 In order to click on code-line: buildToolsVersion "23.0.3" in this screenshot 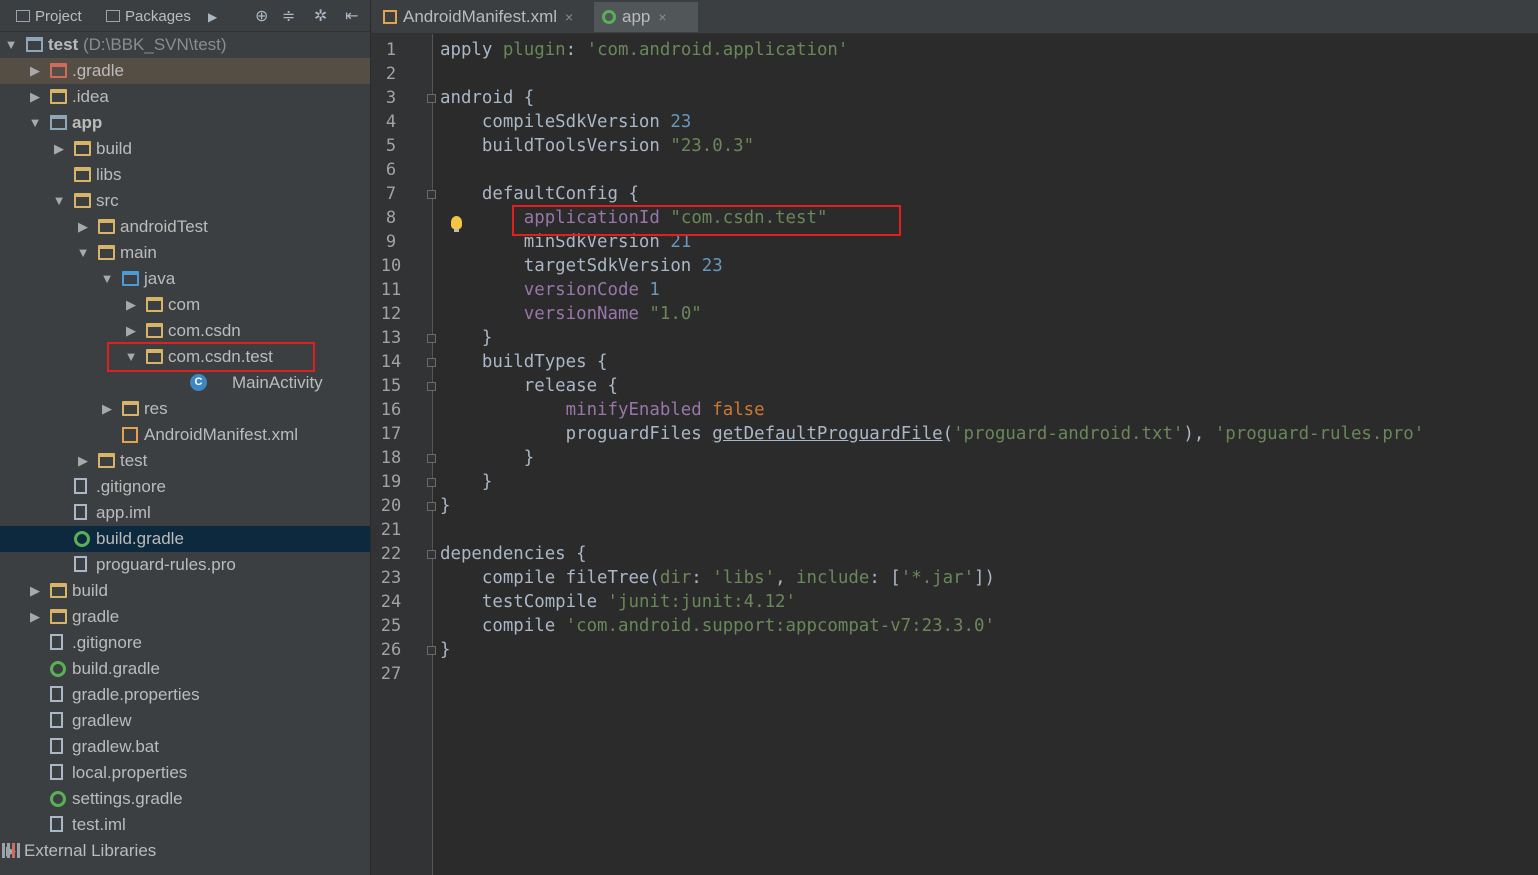, I will do `click(597, 146)`.